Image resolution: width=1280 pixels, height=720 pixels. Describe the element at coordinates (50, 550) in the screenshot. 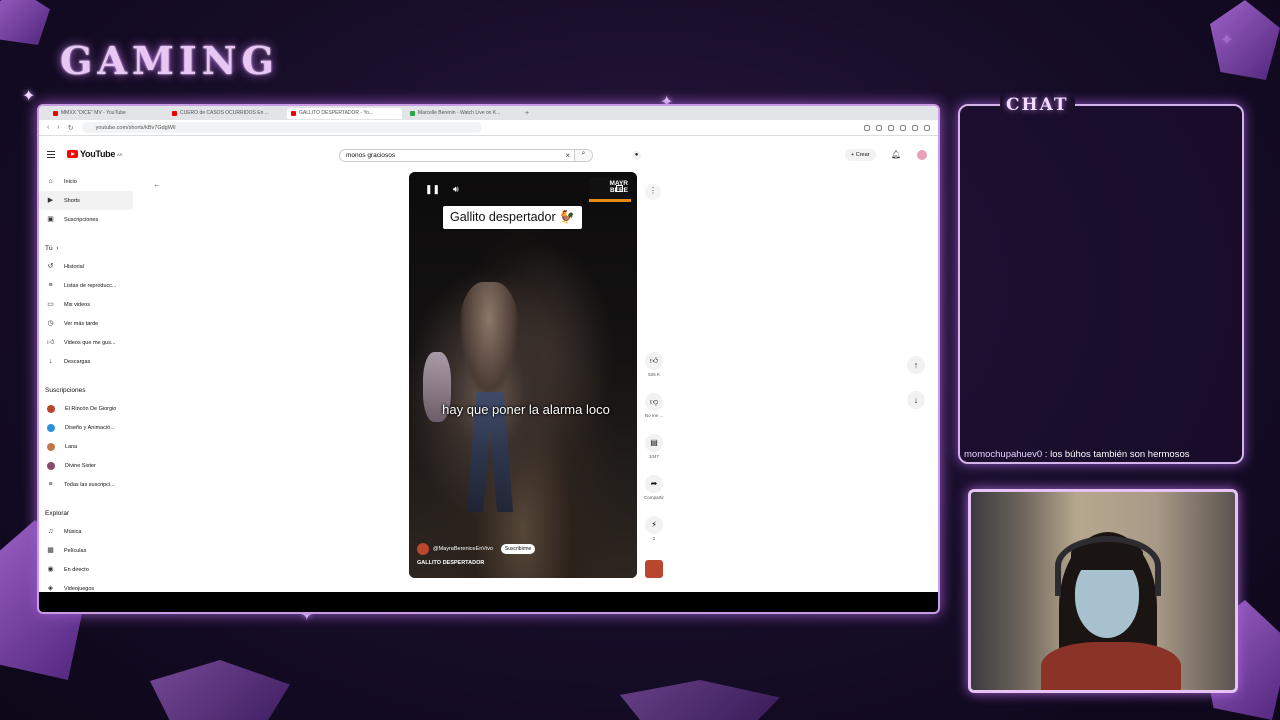

I see `film-icon: ▦` at that location.